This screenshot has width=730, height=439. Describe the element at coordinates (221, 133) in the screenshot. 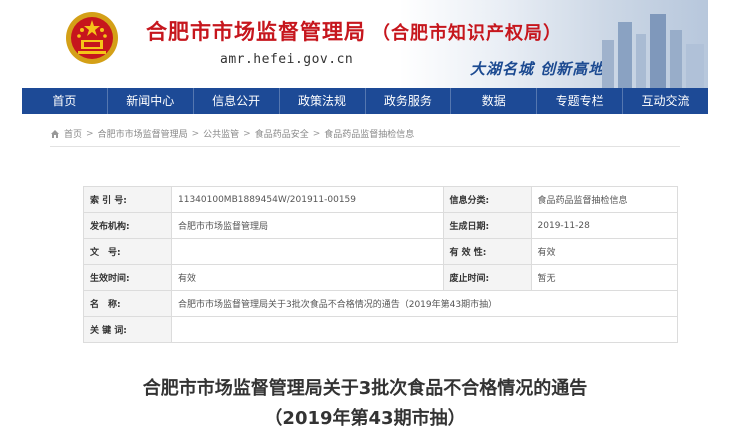

I see `breadcrumb-public-supervision: 公共监管` at that location.